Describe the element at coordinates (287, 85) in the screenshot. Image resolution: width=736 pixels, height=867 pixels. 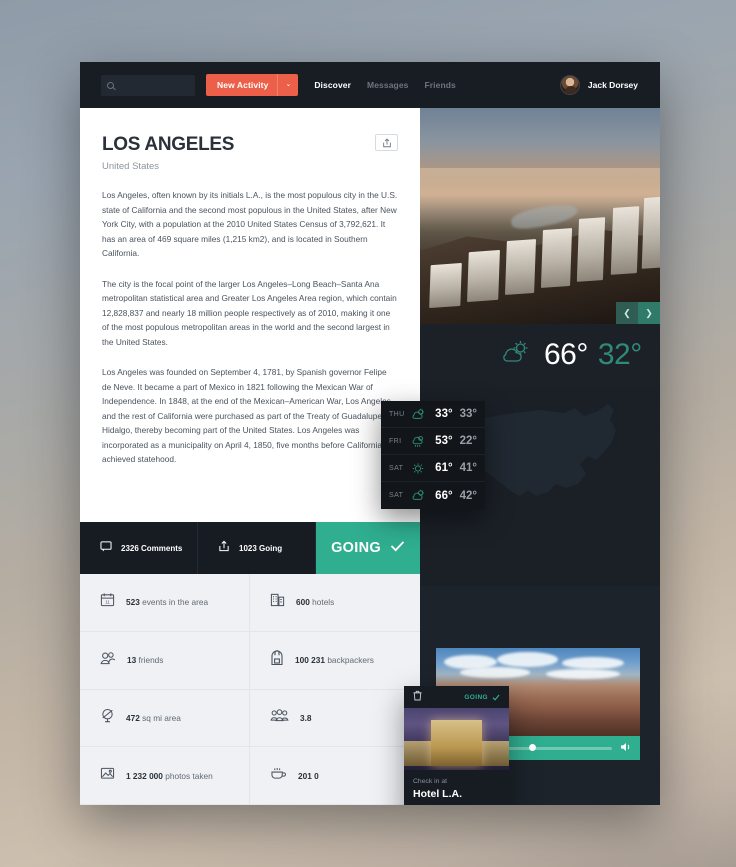
I see `chevron-down-icon: ⌄` at that location.